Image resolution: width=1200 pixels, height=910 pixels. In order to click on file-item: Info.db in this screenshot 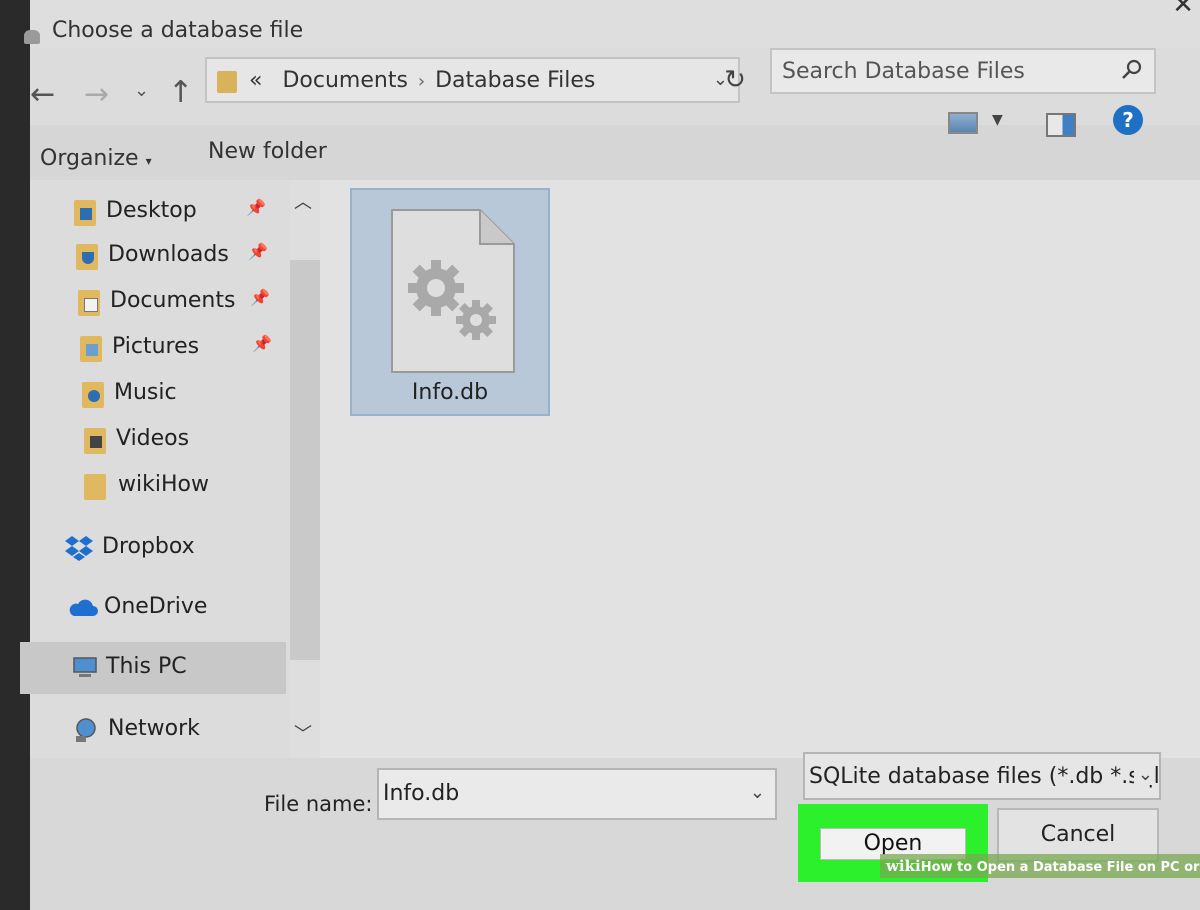, I will do `click(450, 302)`.